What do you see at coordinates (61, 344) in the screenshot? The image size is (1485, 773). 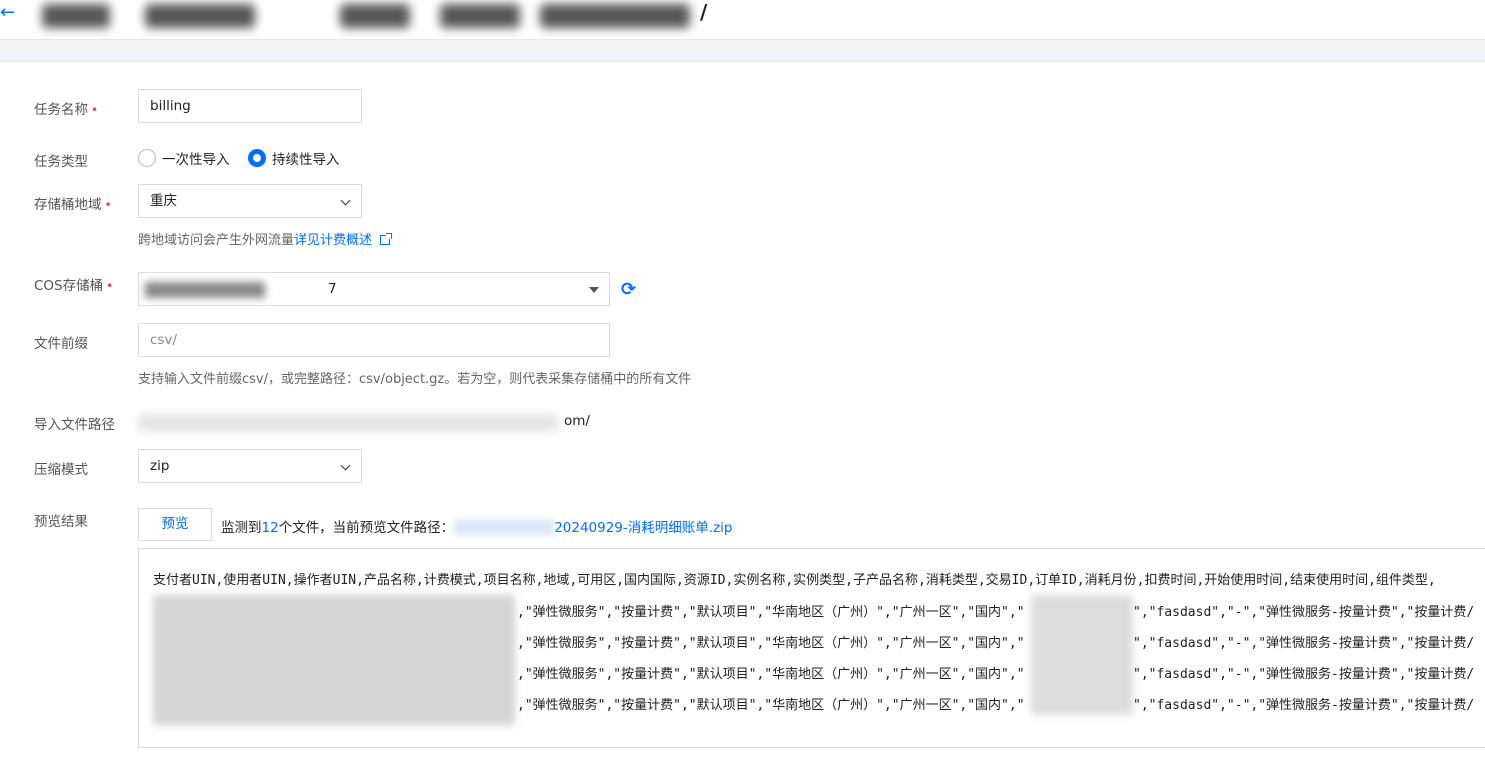 I see `prefix-label: 文件前缀` at bounding box center [61, 344].